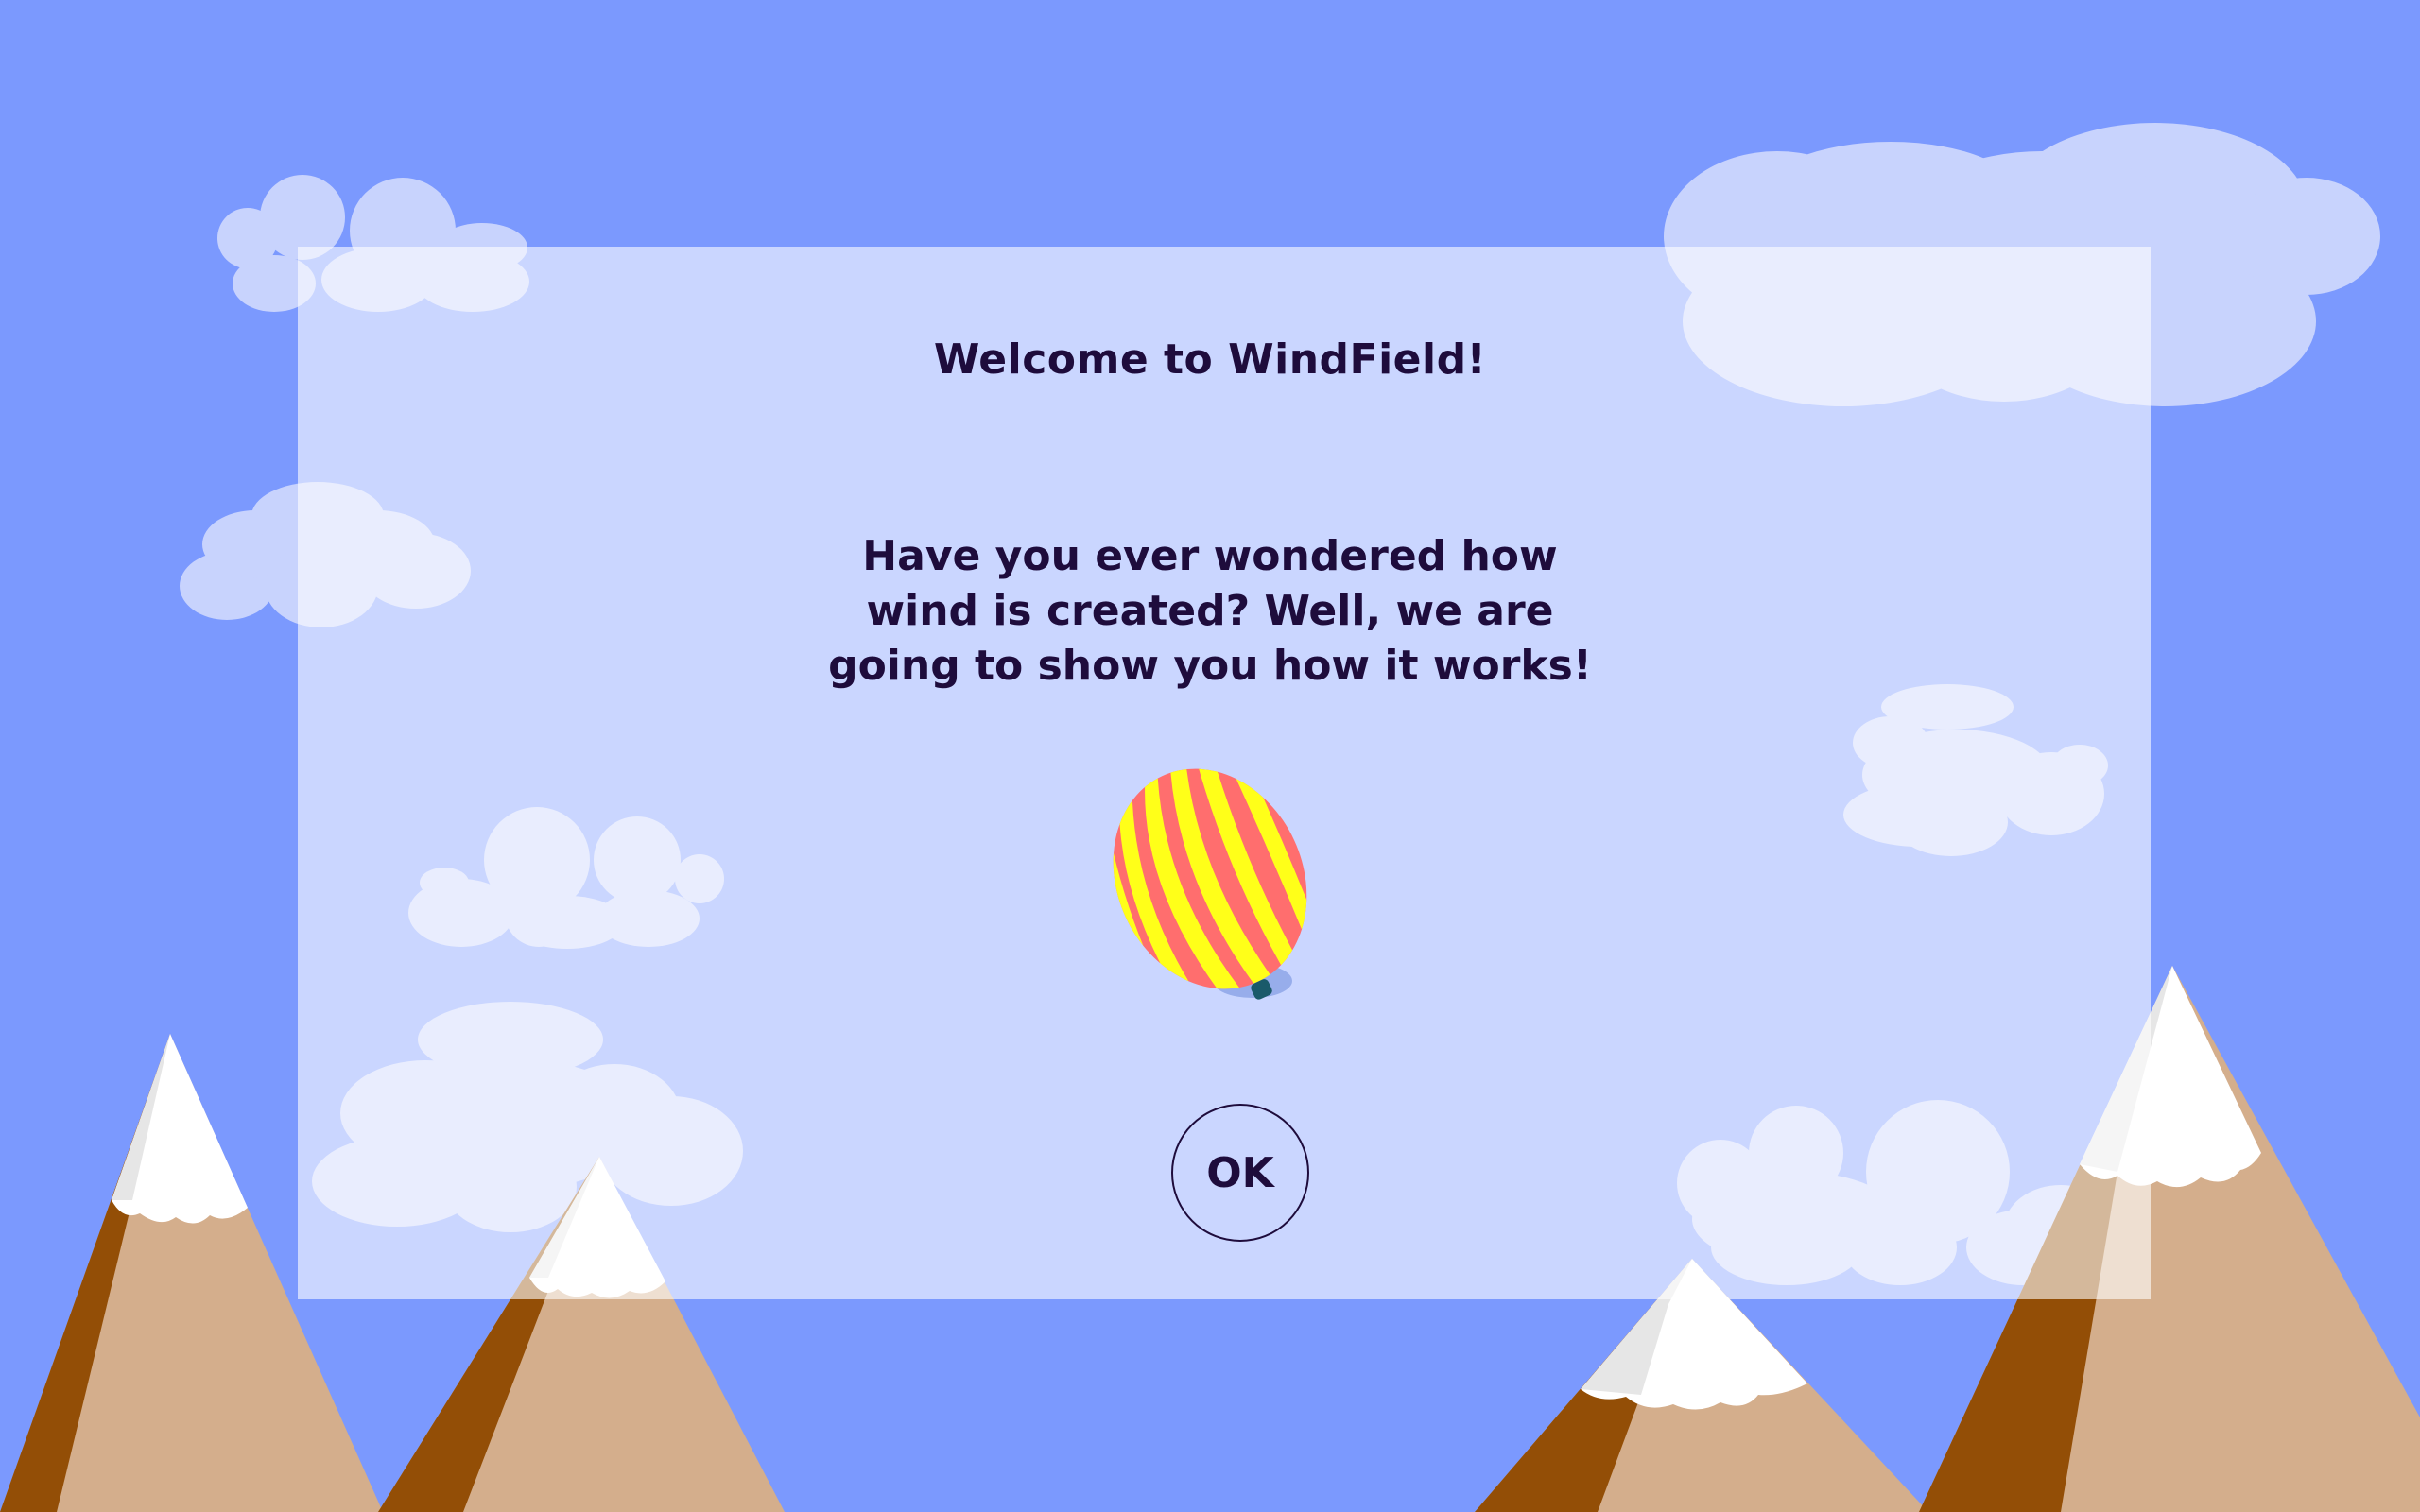  I want to click on hot-air-balloon-icon, so click(1210, 888).